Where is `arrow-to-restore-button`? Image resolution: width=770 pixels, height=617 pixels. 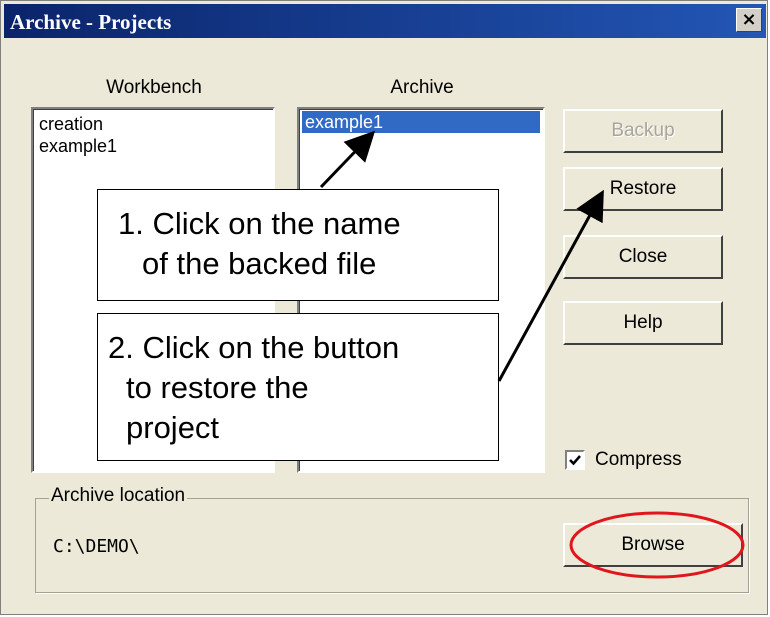 arrow-to-restore-button is located at coordinates (550, 285).